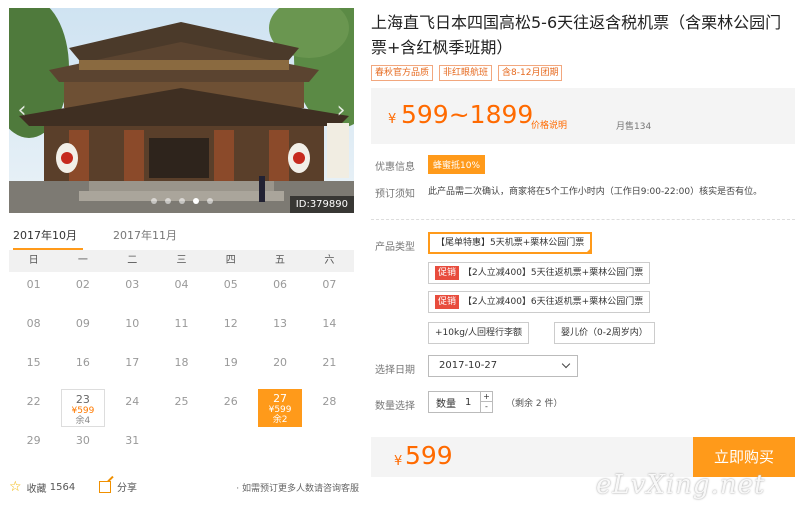  What do you see at coordinates (82, 284) in the screenshot?
I see `calendar-day-number: 02` at bounding box center [82, 284].